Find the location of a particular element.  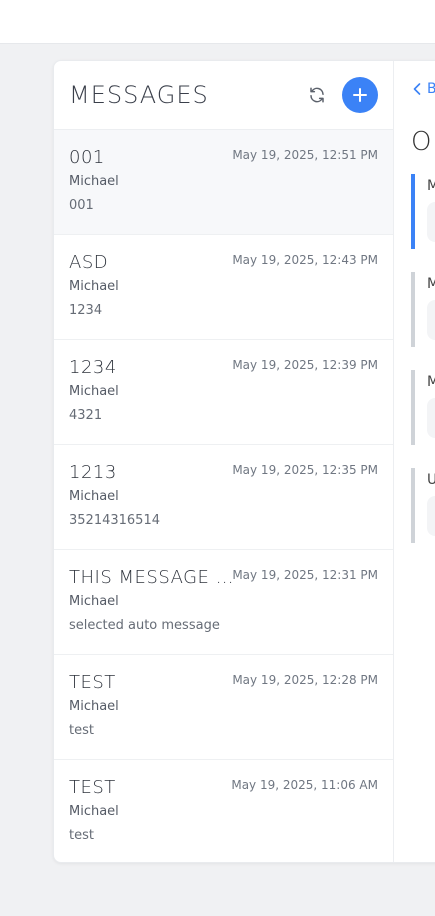

item-title: 1234 is located at coordinates (93, 367).